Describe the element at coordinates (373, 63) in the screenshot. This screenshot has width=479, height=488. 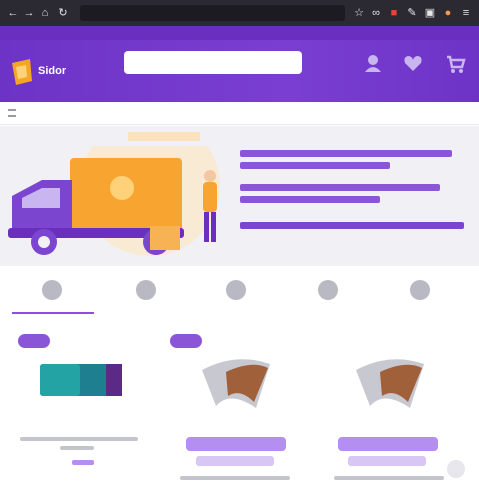
I see `account-icon` at that location.